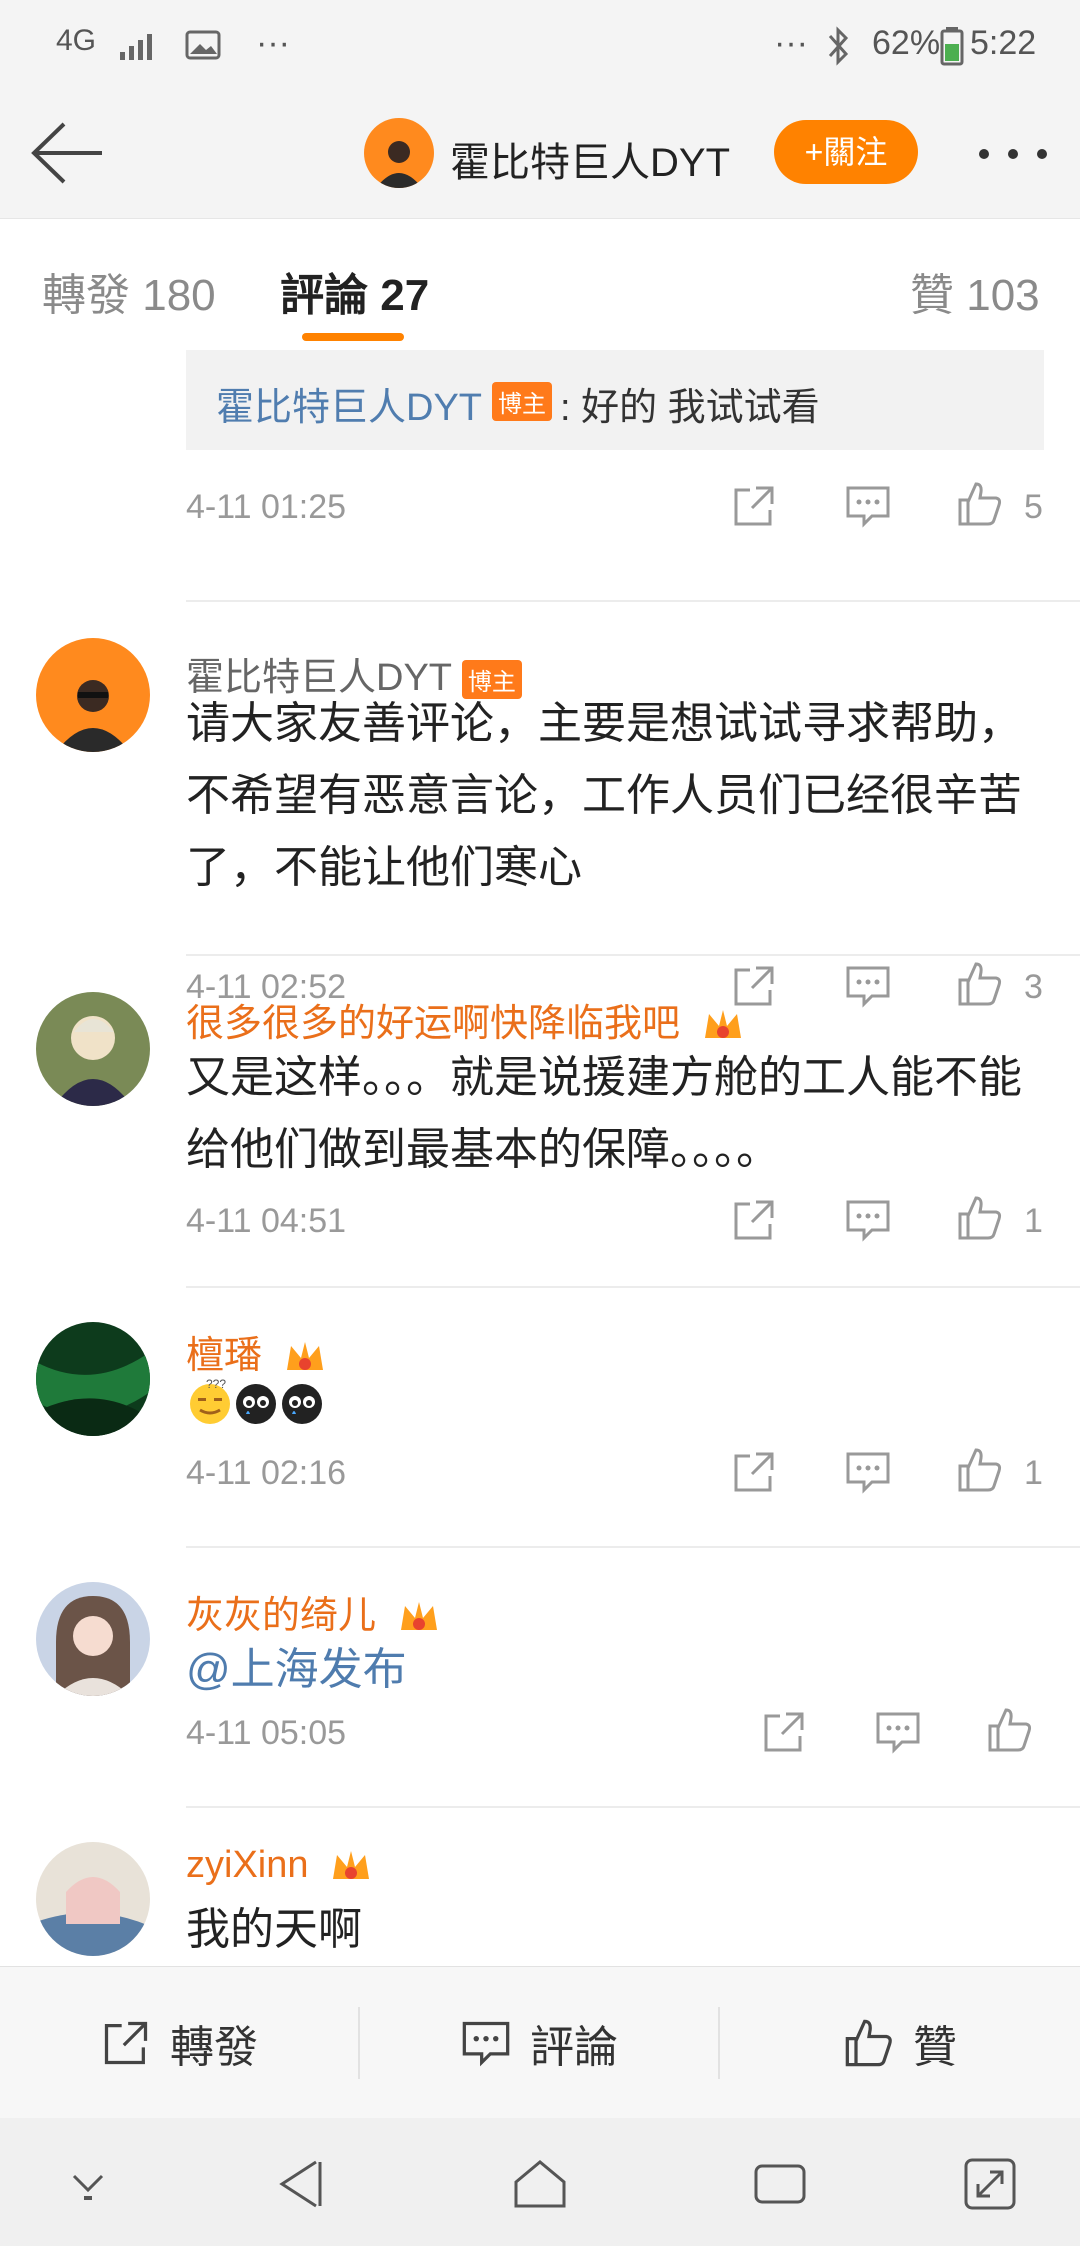 Image resolution: width=1080 pixels, height=2246 pixels. Describe the element at coordinates (224, 1356) in the screenshot. I see `comment-author-name: 檀璠` at that location.